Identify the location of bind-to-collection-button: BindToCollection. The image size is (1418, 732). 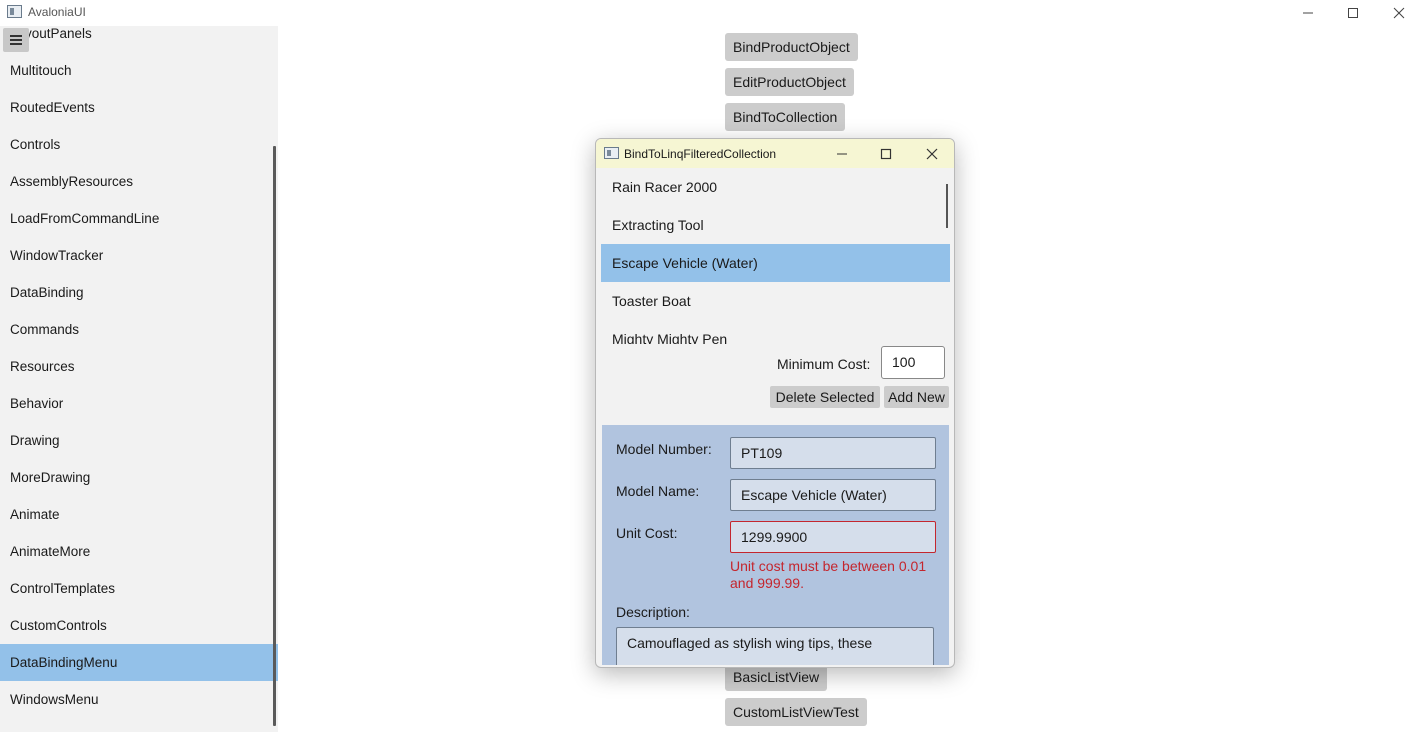
(785, 117).